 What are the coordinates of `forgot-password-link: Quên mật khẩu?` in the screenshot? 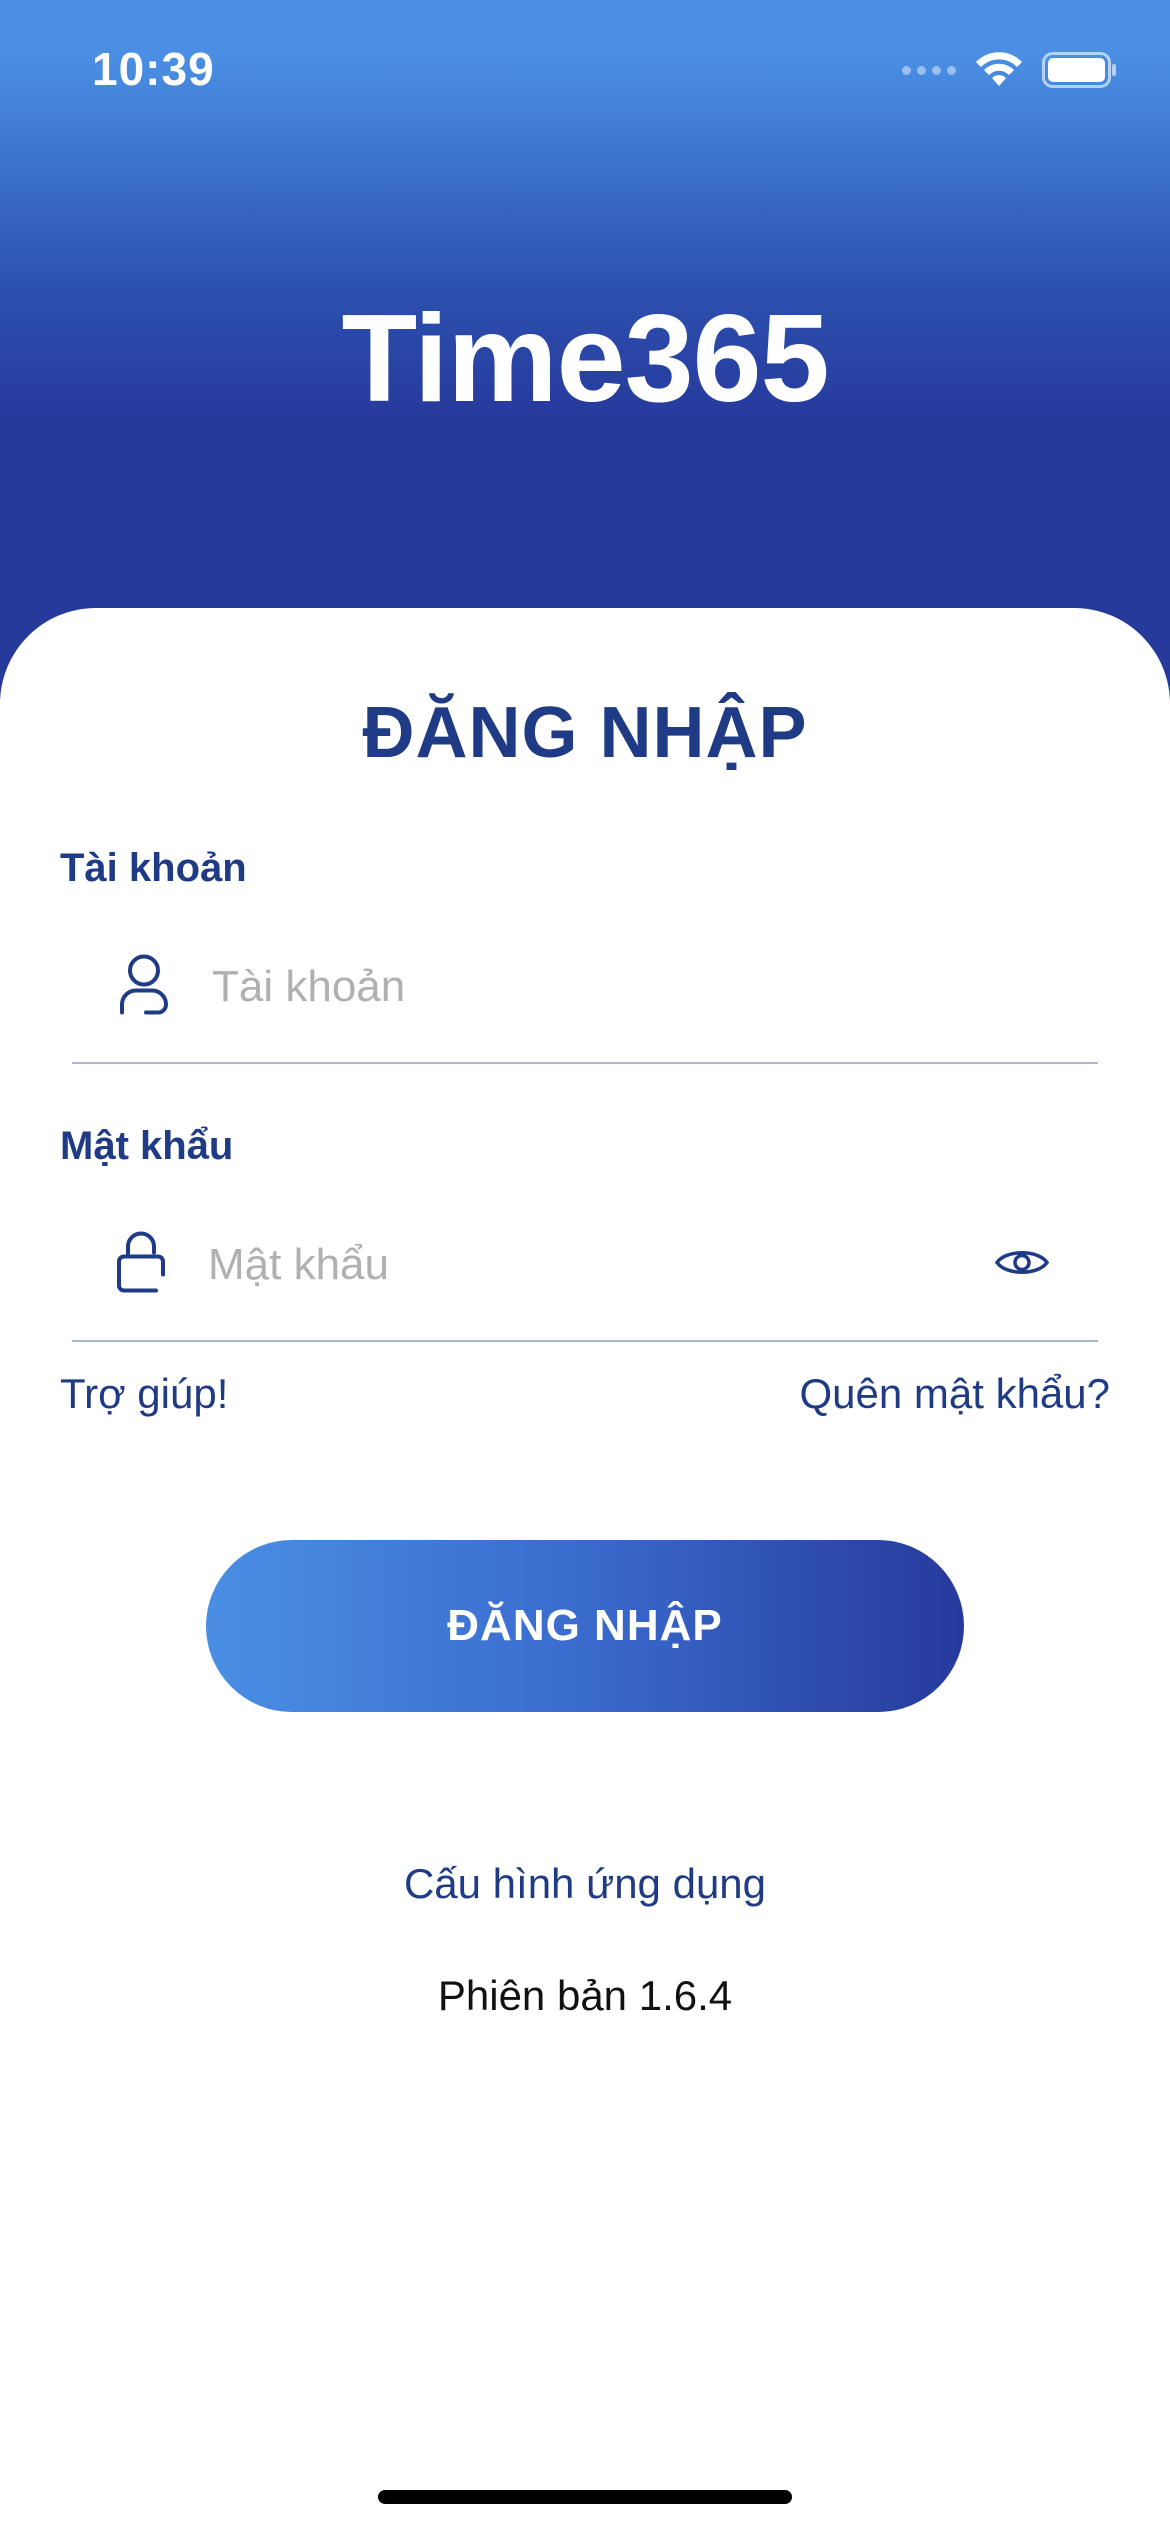 It's located at (954, 1394).